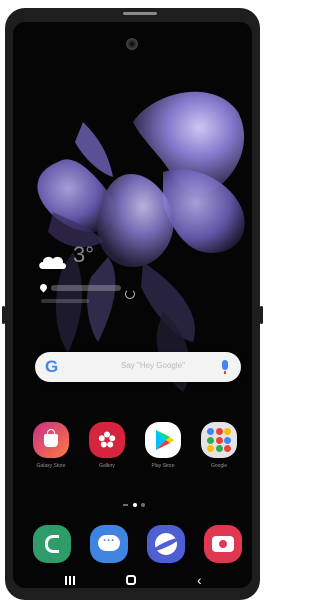  What do you see at coordinates (70, 580) in the screenshot?
I see `recents-button` at bounding box center [70, 580].